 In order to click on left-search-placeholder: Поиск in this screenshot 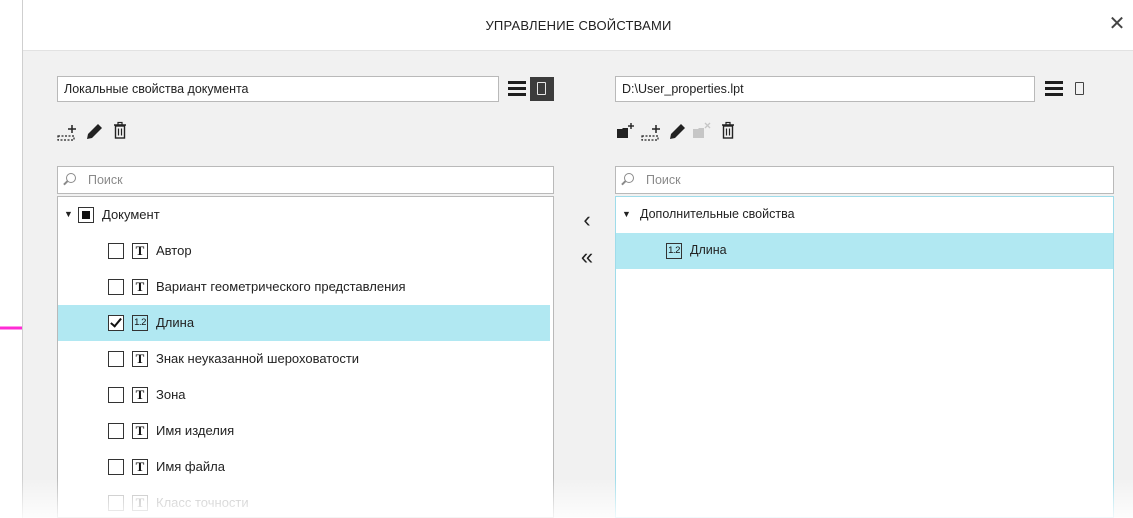, I will do `click(105, 180)`.